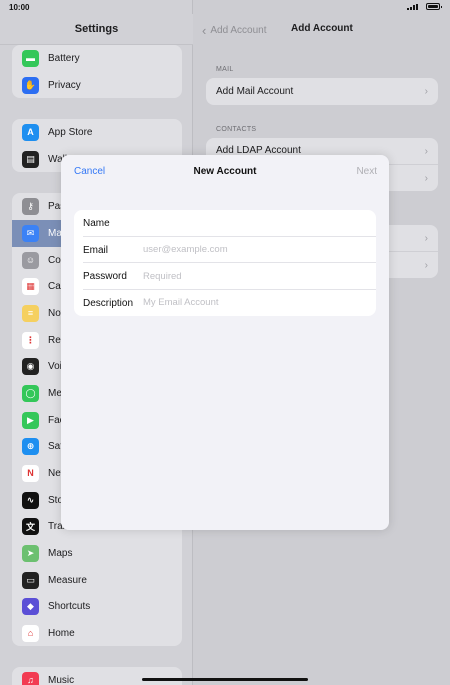 The width and height of the screenshot is (450, 685). I want to click on password-field, so click(255, 276).